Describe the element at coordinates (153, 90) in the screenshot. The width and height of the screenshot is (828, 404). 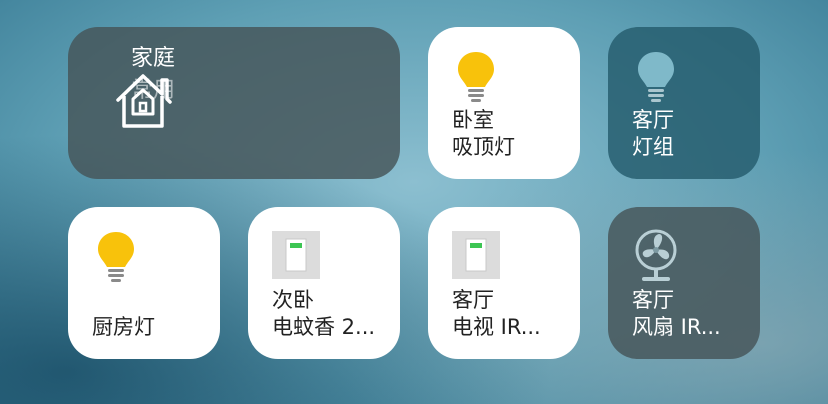
I see `scene-subtitle: 常用` at that location.